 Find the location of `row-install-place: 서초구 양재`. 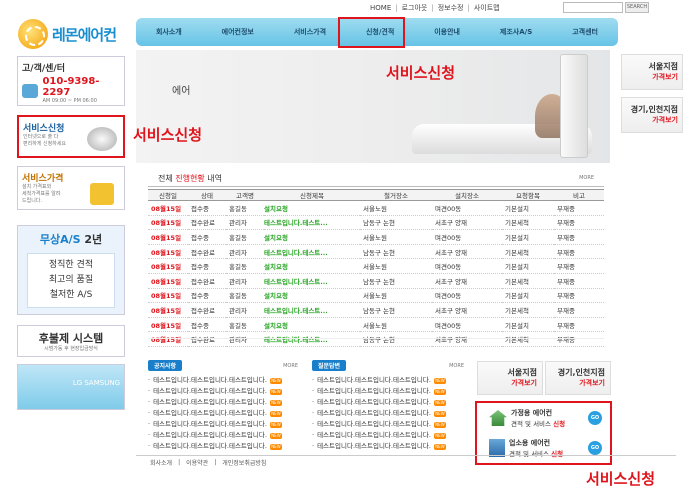

row-install-place: 서초구 양재 is located at coordinates (467, 223).